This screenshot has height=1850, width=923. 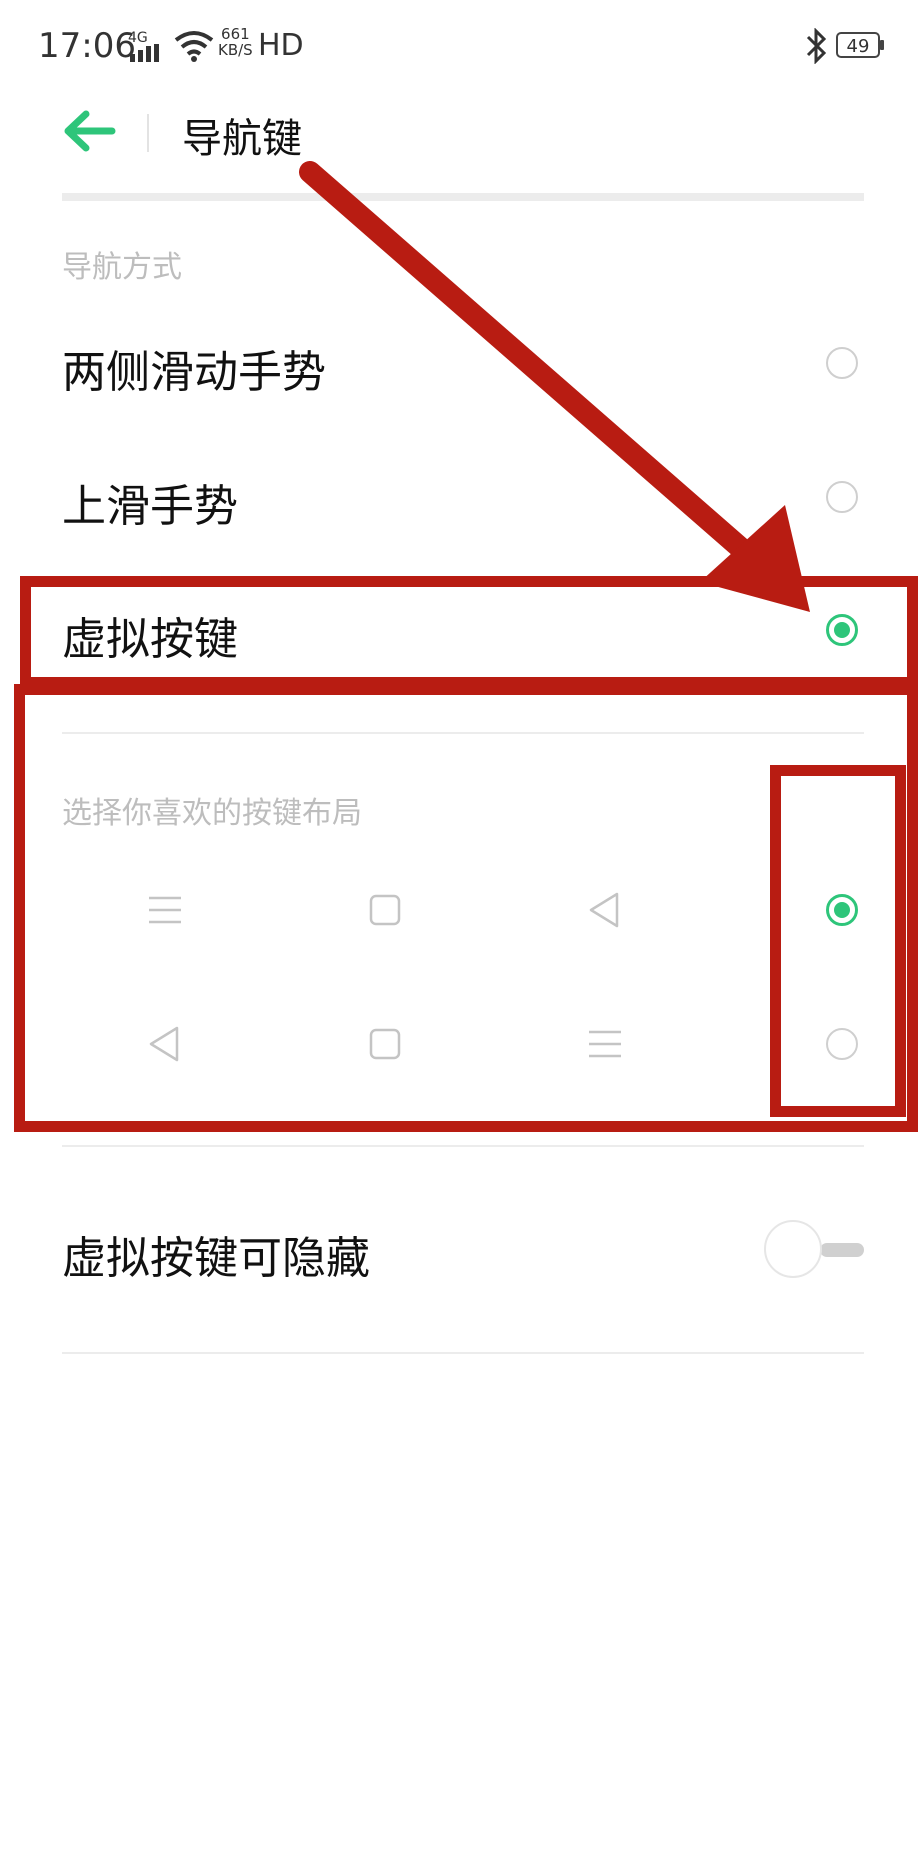 I want to click on section-title-nav-method: 导航方式, so click(x=122, y=267).